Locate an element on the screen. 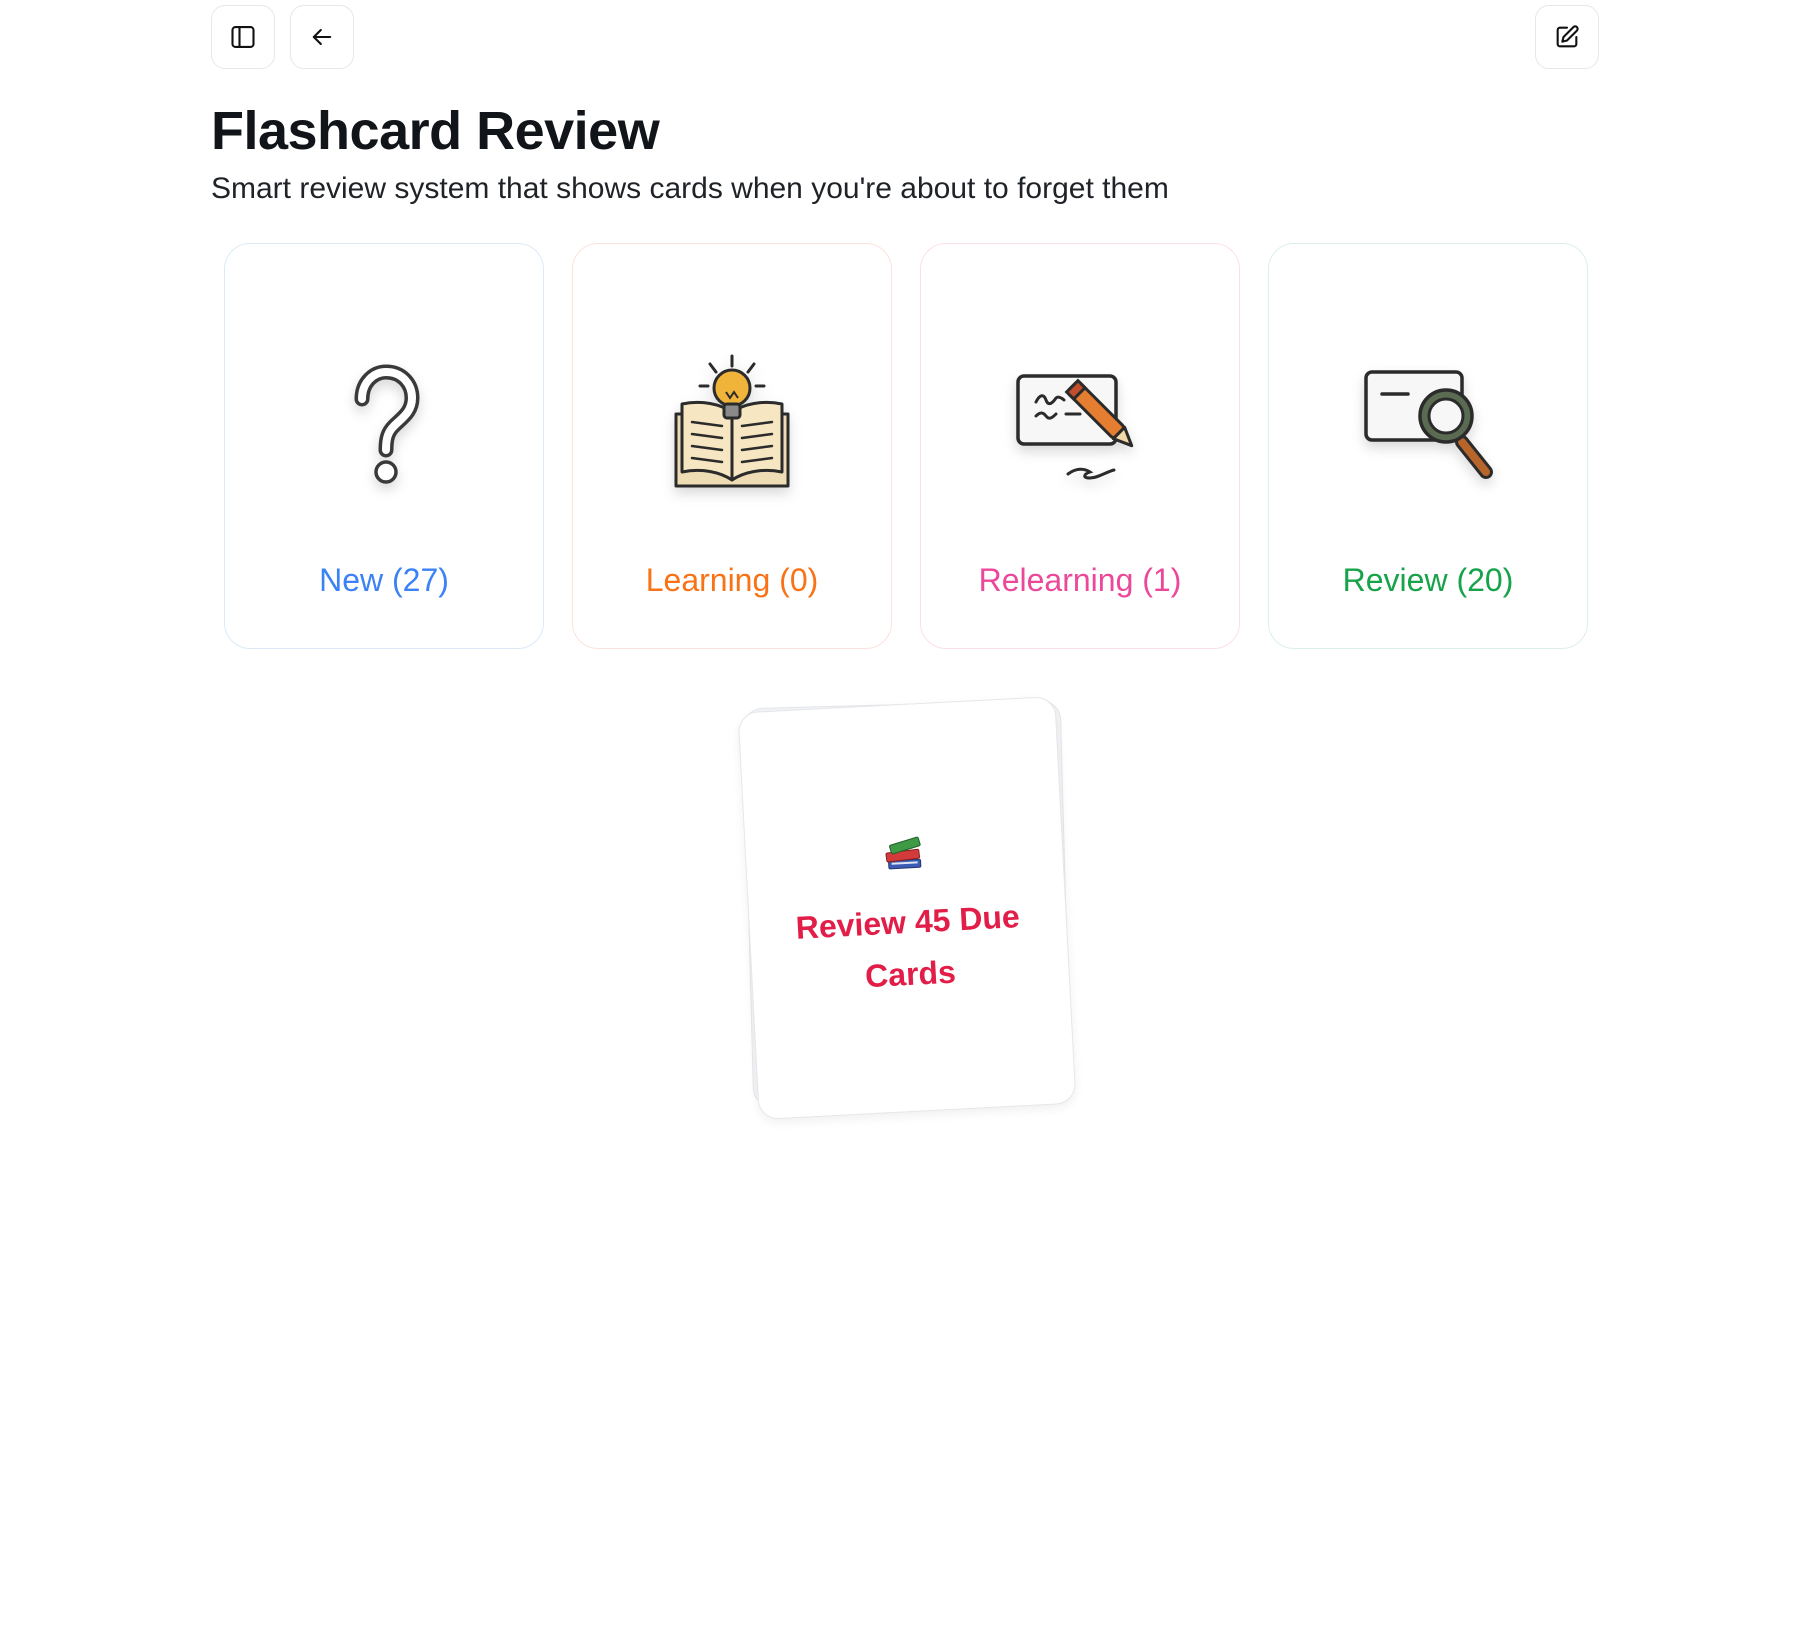 This screenshot has height=1645, width=1801. arrow-left-icon is located at coordinates (322, 37).